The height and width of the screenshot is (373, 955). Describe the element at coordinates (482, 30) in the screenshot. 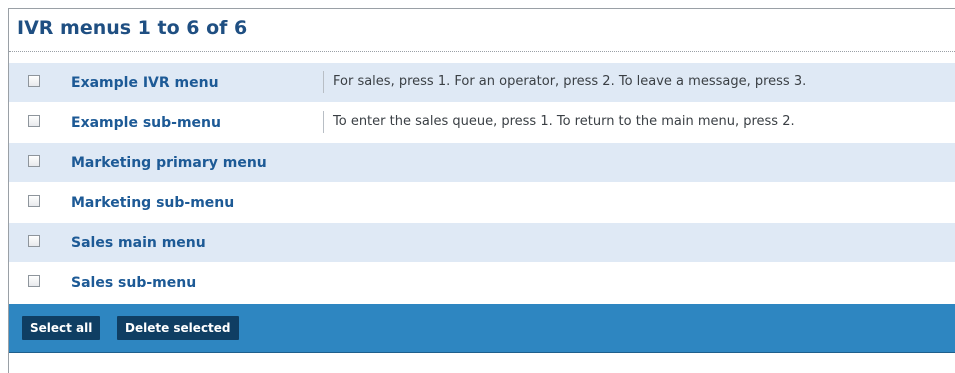

I see `panel-header: IVR menus 1 to 6 of 6` at that location.